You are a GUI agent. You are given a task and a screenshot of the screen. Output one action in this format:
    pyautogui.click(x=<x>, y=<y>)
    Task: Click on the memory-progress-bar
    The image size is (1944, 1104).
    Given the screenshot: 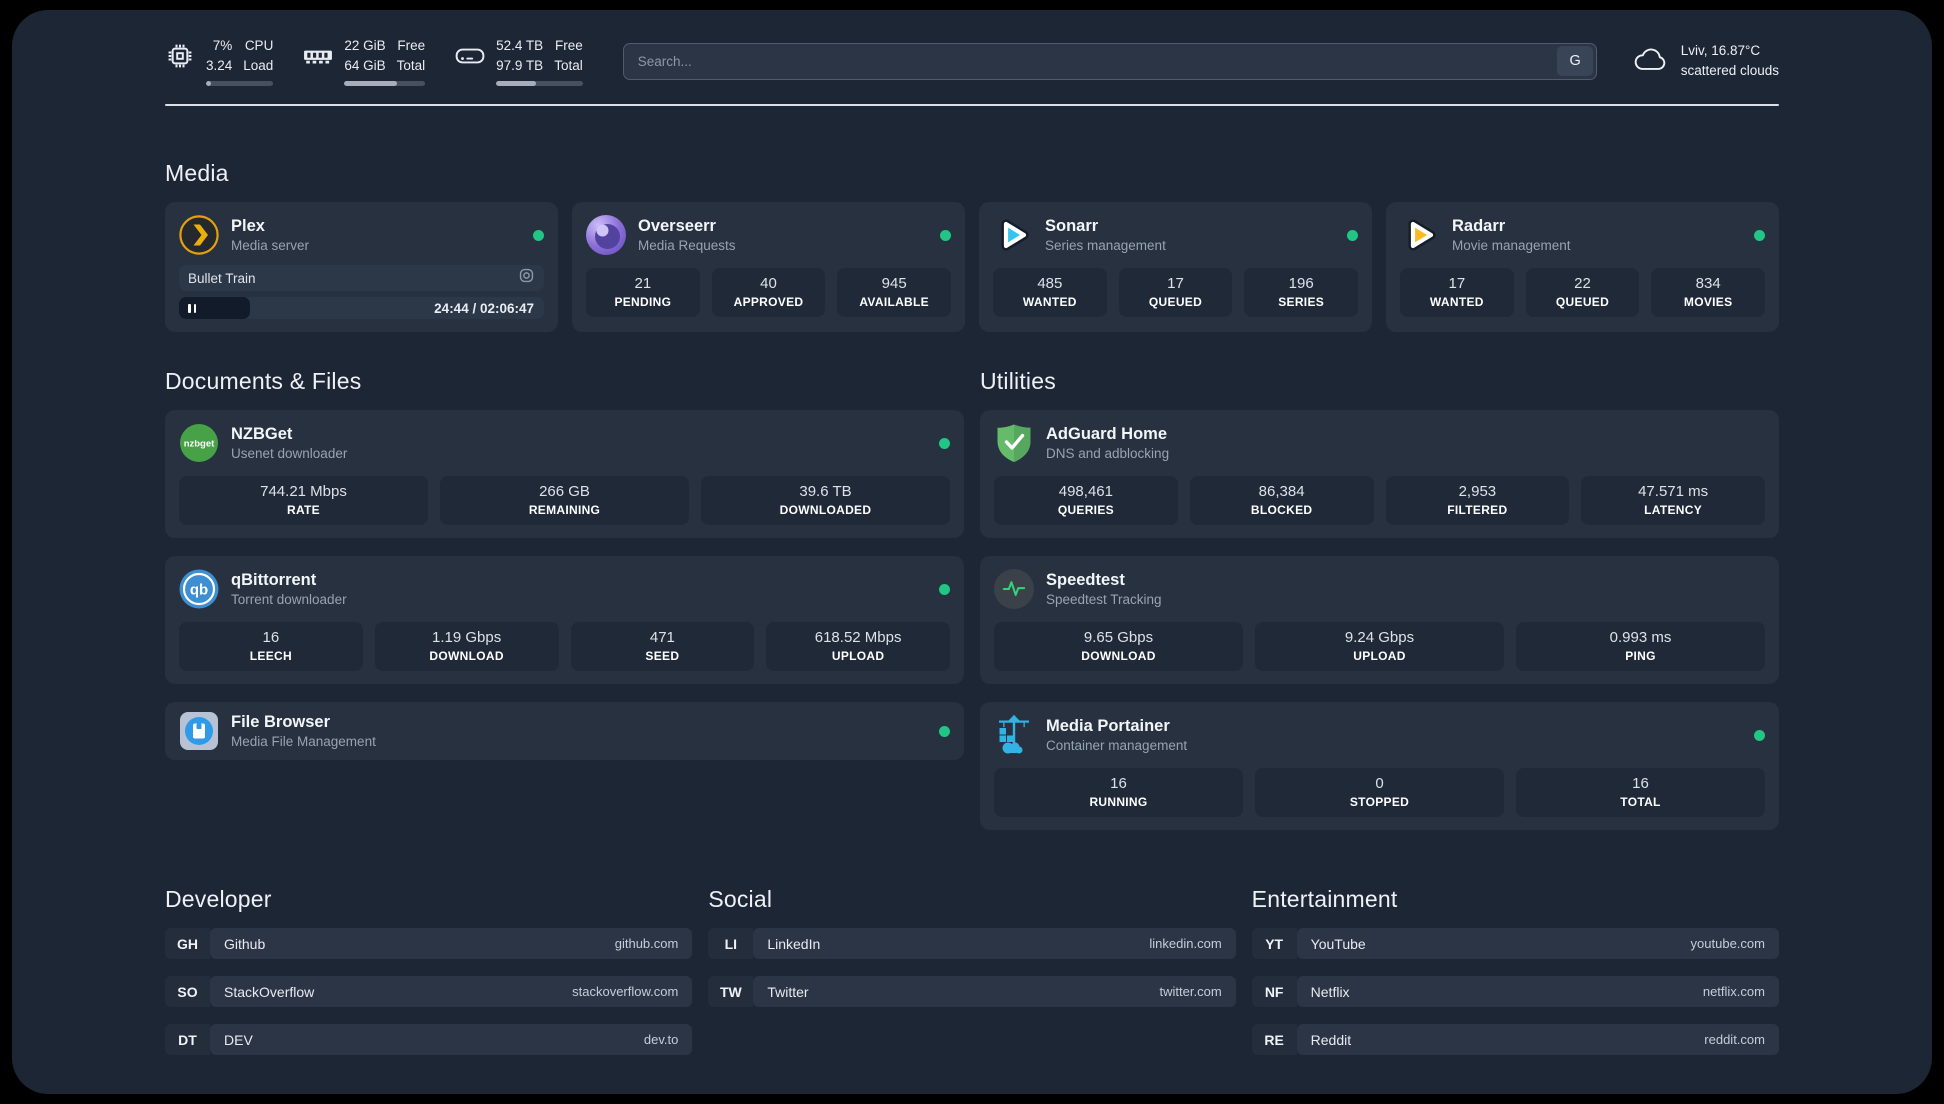 What is the action you would take?
    pyautogui.click(x=385, y=84)
    